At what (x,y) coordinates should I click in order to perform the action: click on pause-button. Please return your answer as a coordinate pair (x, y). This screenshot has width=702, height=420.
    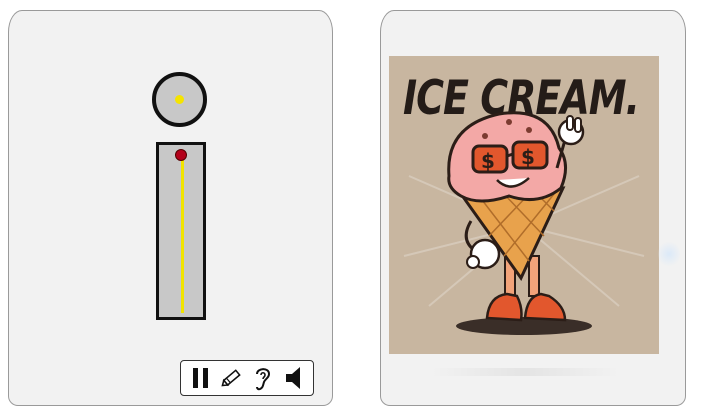
    Looking at the image, I should click on (201, 378).